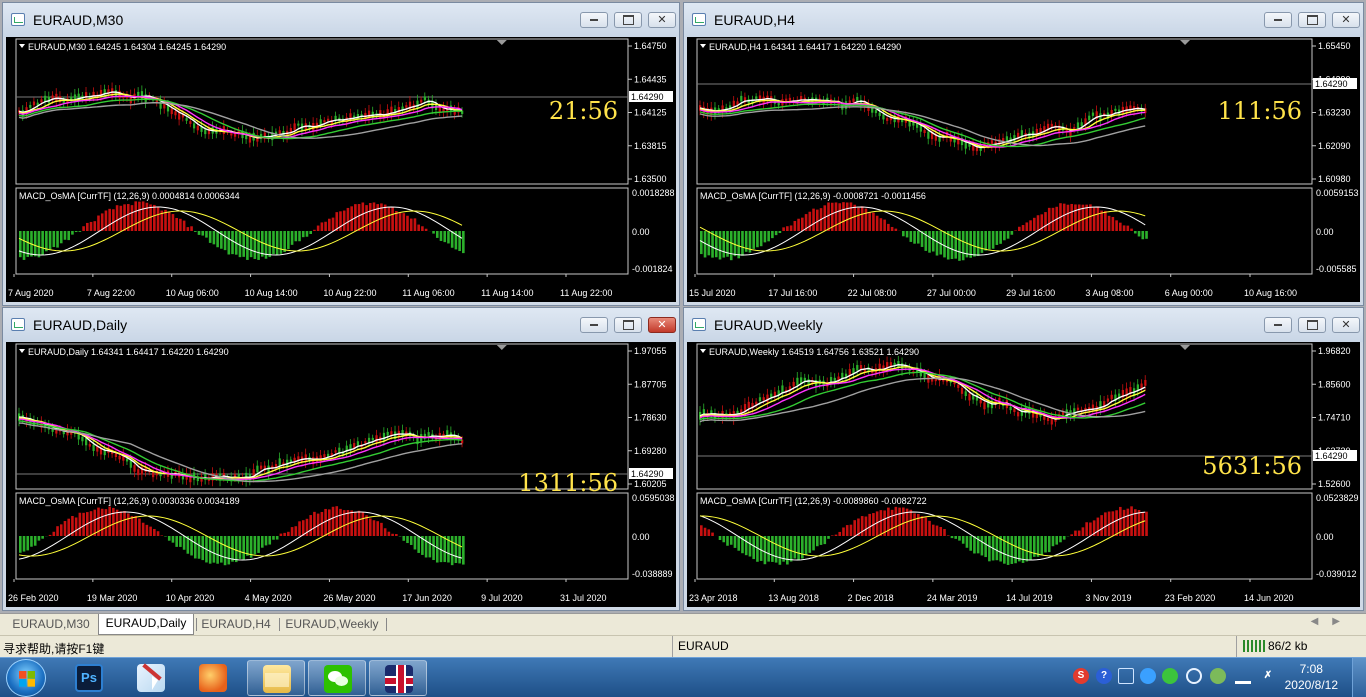 This screenshot has width=1366, height=697. Describe the element at coordinates (650, 351) in the screenshot. I see `price-axis-label: 1.97055` at that location.